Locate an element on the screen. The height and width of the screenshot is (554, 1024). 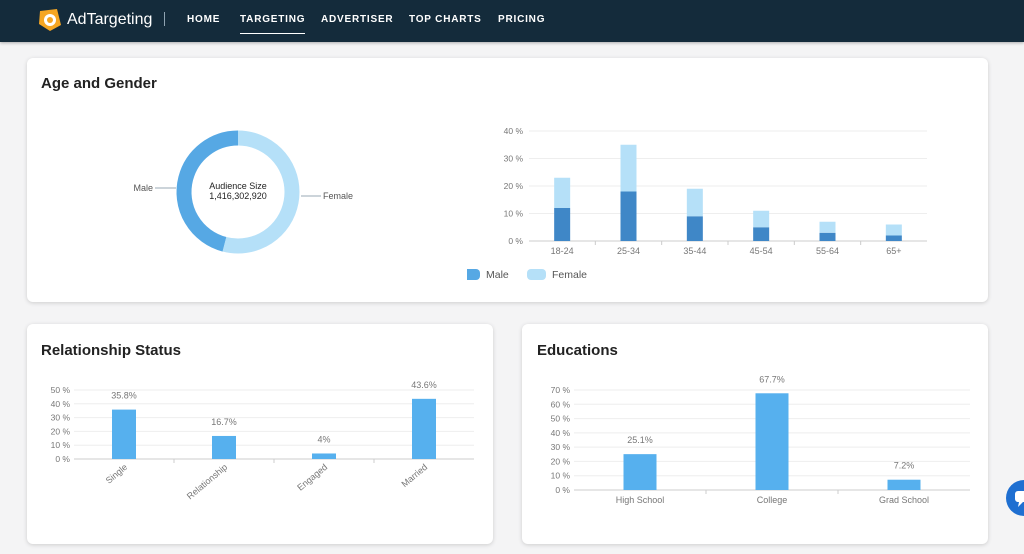
adtargeting-logo-icon is located at coordinates (50, 20).